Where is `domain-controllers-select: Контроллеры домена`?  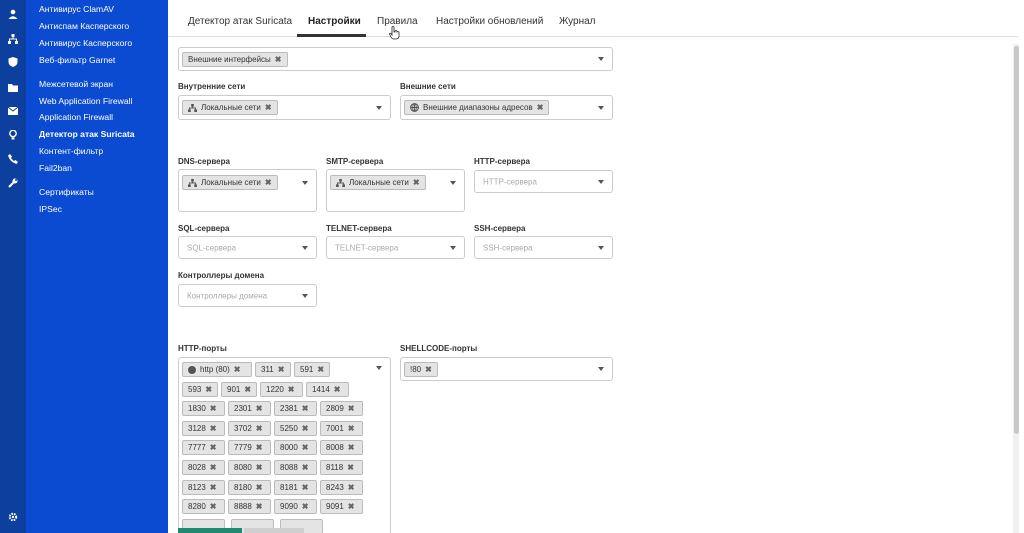
domain-controllers-select: Контроллеры домена is located at coordinates (247, 295).